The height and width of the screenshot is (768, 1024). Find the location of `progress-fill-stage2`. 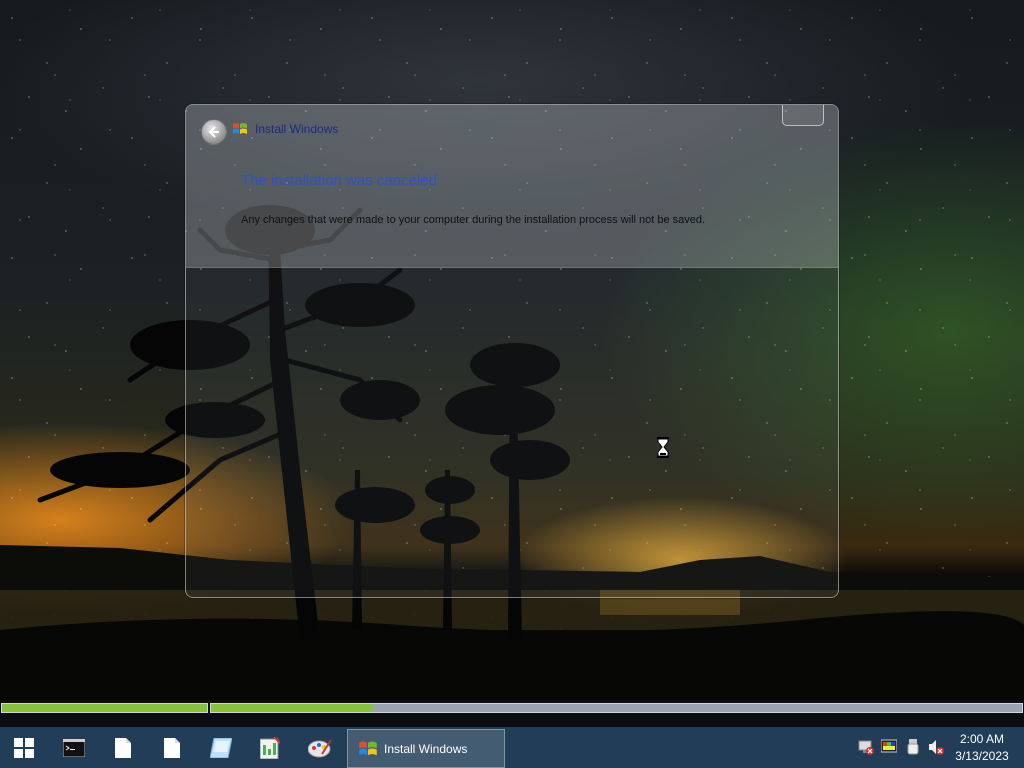

progress-fill-stage2 is located at coordinates (292, 708).